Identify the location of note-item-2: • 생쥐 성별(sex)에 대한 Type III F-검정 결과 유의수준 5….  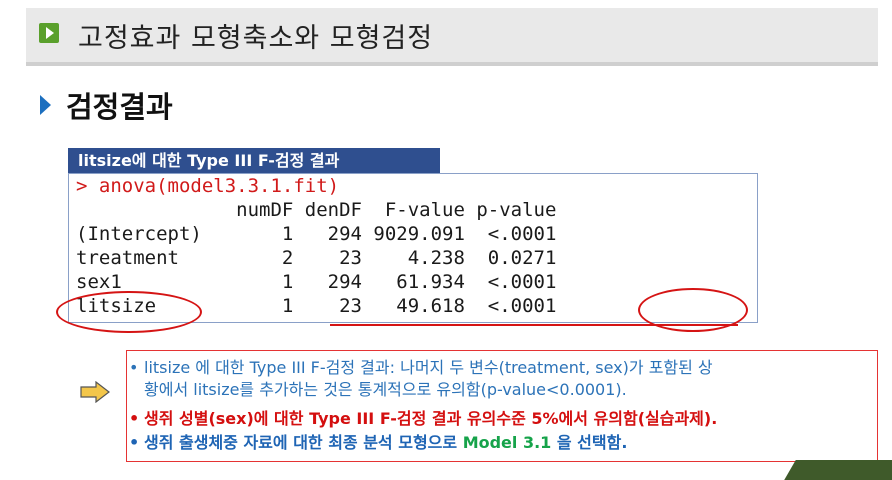
(496, 419).